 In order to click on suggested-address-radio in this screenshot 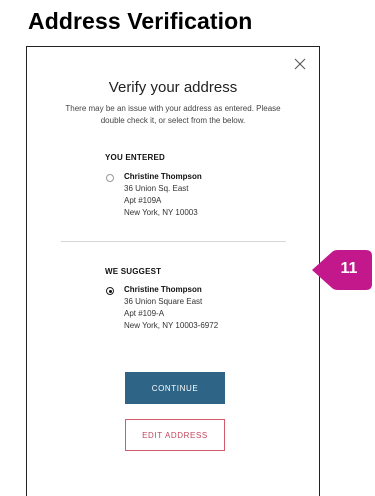, I will do `click(110, 291)`.